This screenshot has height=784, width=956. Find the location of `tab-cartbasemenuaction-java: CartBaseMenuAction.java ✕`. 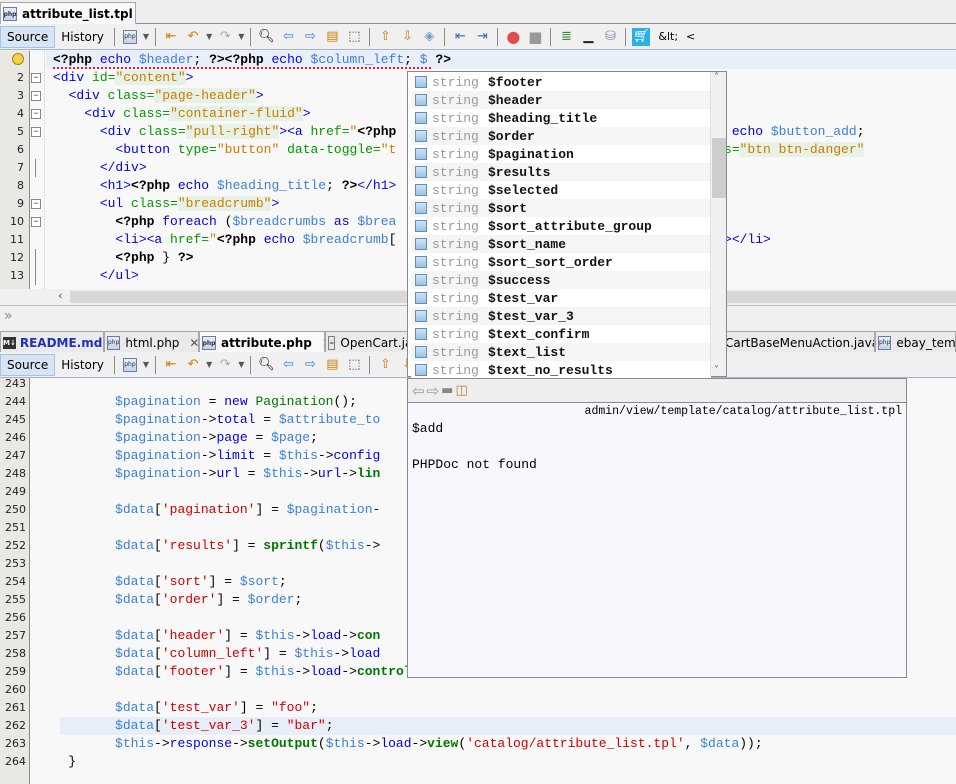

tab-cartbasemenuaction-java: CartBaseMenuAction.java ✕ is located at coordinates (797, 342).